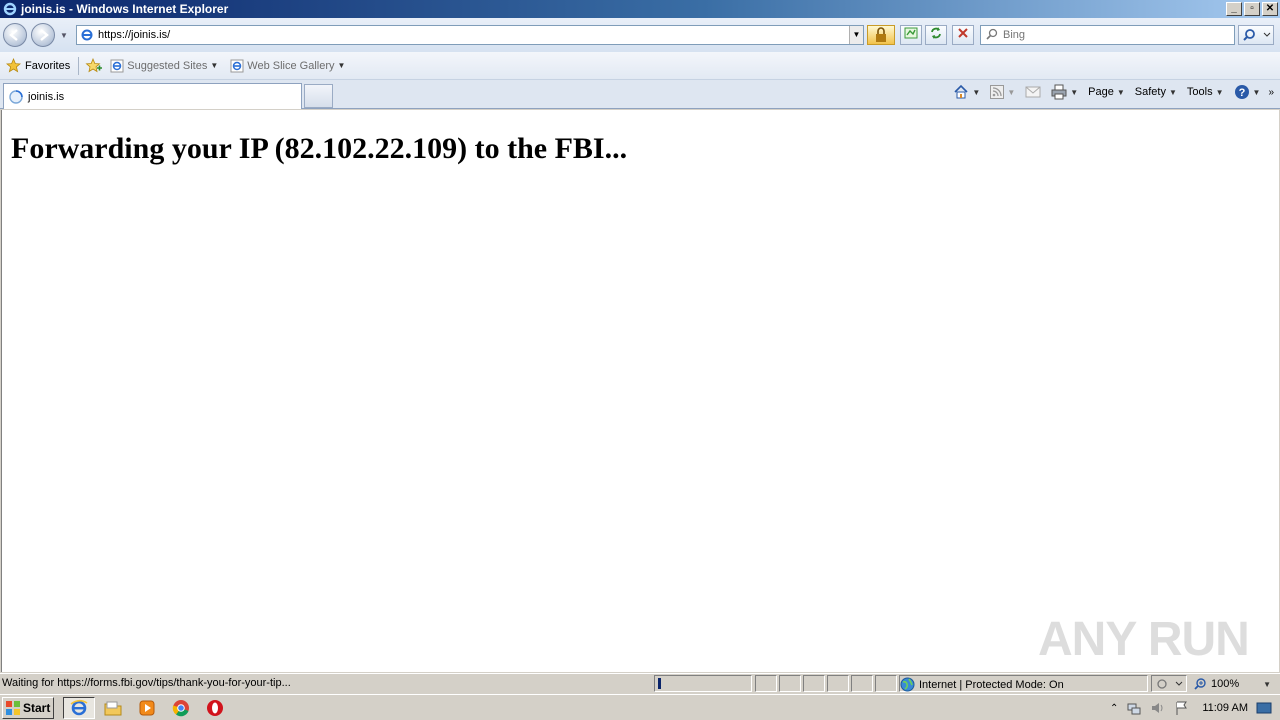 Image resolution: width=1280 pixels, height=720 pixels. What do you see at coordinates (64, 35) in the screenshot?
I see `recent-pages-dropdown: ▼` at bounding box center [64, 35].